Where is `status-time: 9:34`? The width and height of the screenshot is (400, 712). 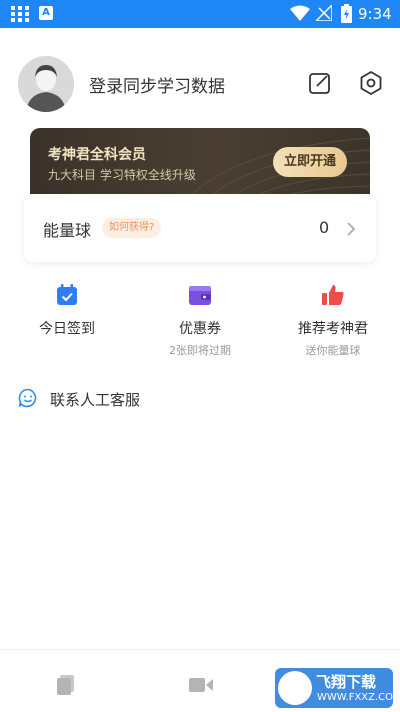 status-time: 9:34 is located at coordinates (375, 14).